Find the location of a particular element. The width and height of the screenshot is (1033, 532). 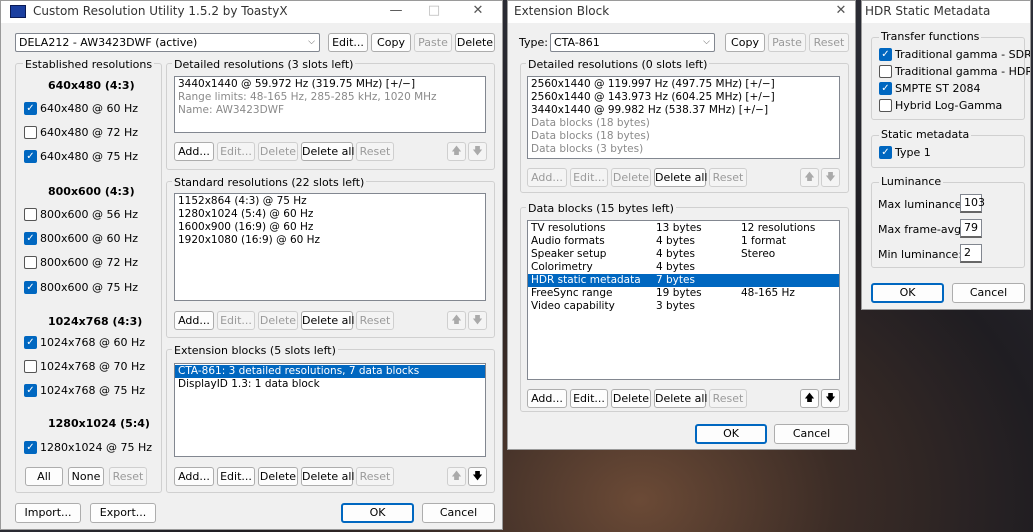

established-none-button: None is located at coordinates (86, 476).